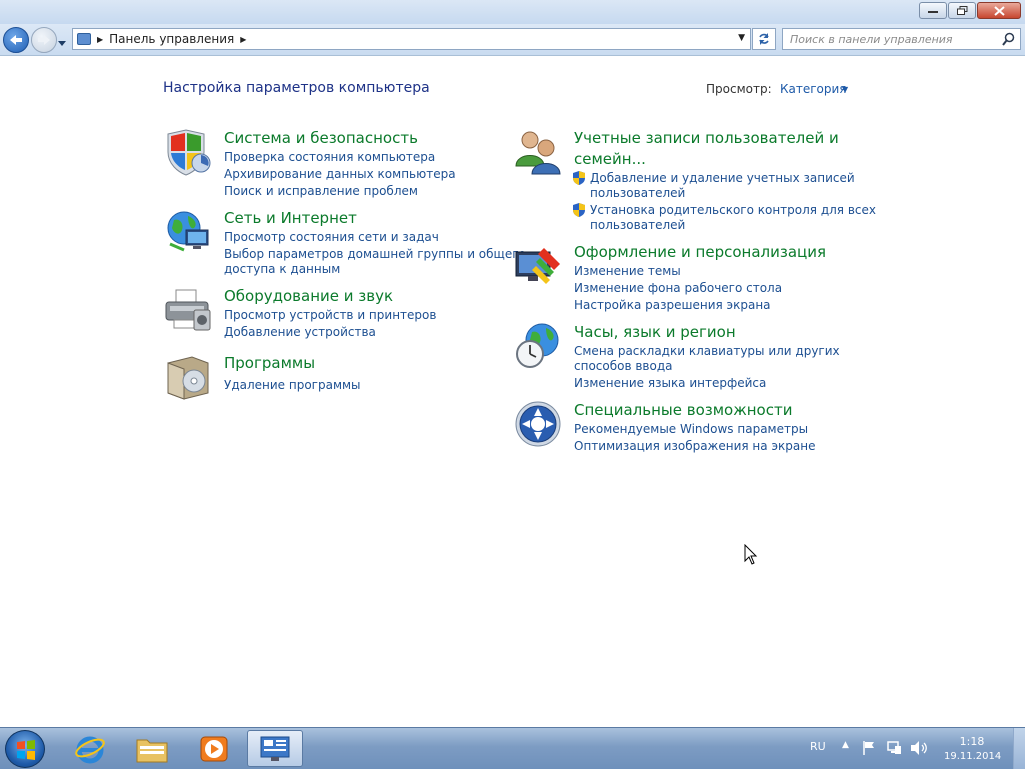 The height and width of the screenshot is (769, 1025). What do you see at coordinates (683, 410) in the screenshot?
I see `category-title: Специальные возможности` at bounding box center [683, 410].